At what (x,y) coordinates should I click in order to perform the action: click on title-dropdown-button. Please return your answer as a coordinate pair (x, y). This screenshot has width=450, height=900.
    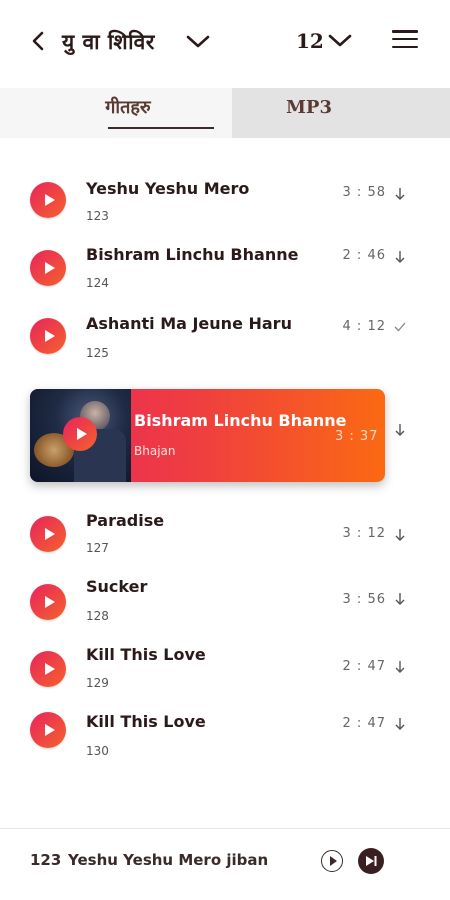
    Looking at the image, I should click on (198, 42).